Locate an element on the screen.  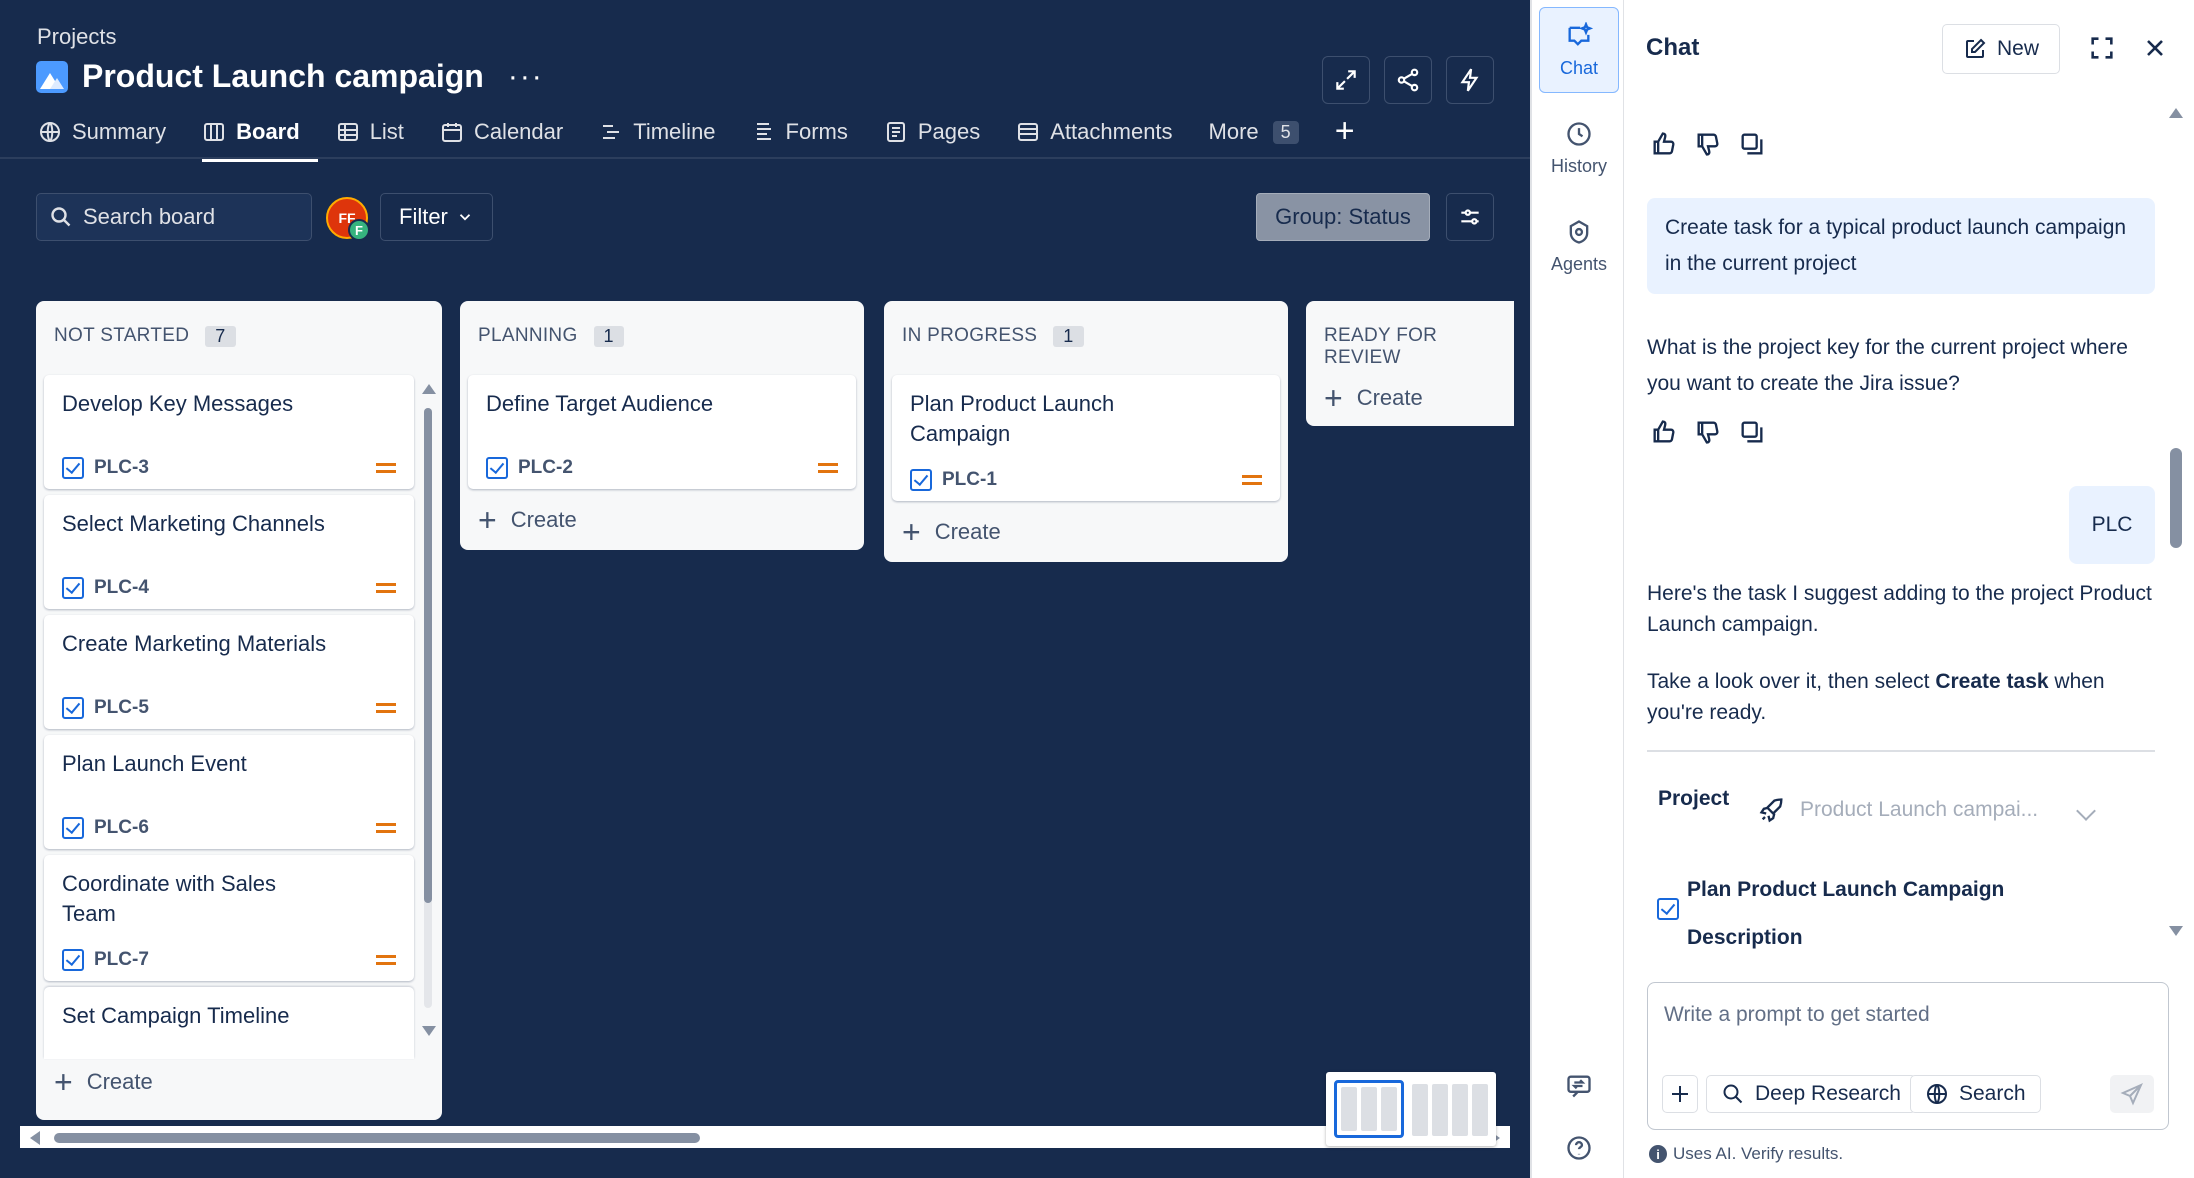
plus-icon is located at coordinates (1680, 1094).